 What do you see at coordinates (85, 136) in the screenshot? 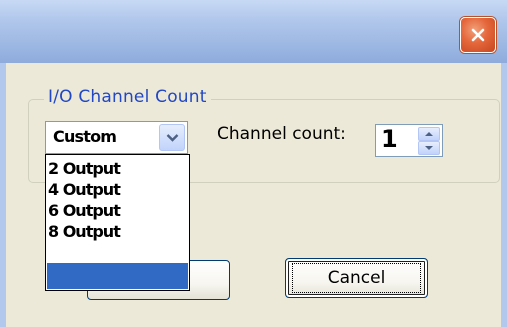
I see `combo-value: Custom` at bounding box center [85, 136].